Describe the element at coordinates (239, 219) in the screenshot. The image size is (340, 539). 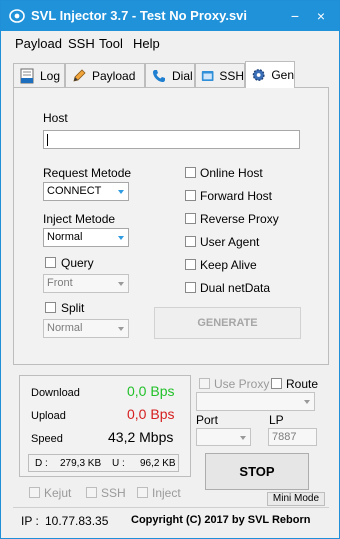
I see `reverse-proxy-label: Reverse Proxy` at that location.